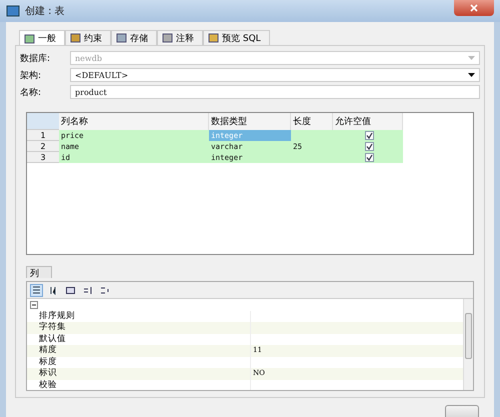  Describe the element at coordinates (139, 385) in the screenshot. I see `property-name: 校验` at that location.